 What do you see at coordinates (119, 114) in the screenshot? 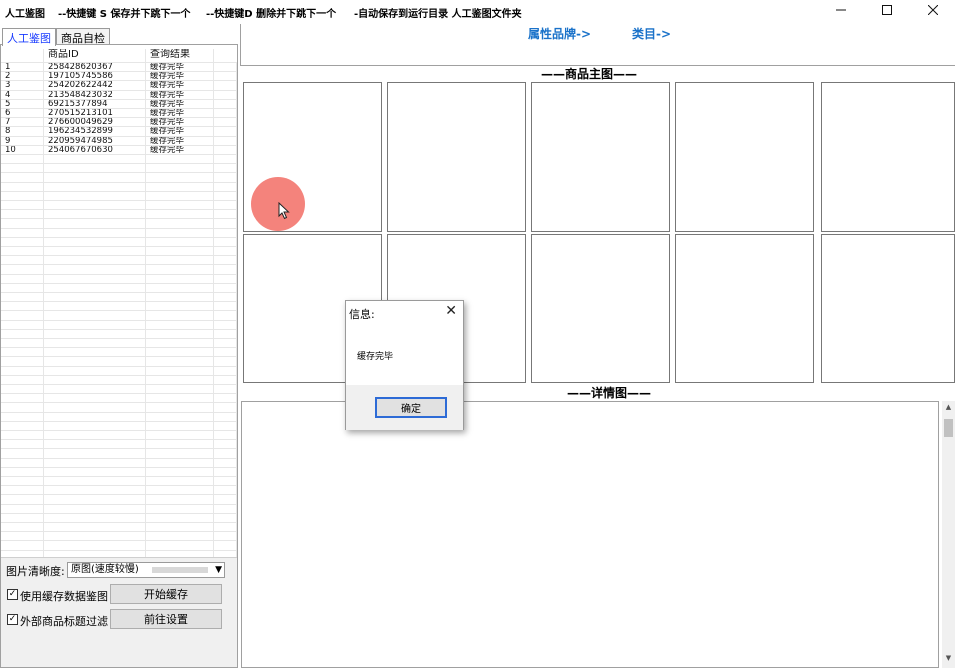
I see `table-row: 6 270515213101 缓存完毕` at bounding box center [119, 114].